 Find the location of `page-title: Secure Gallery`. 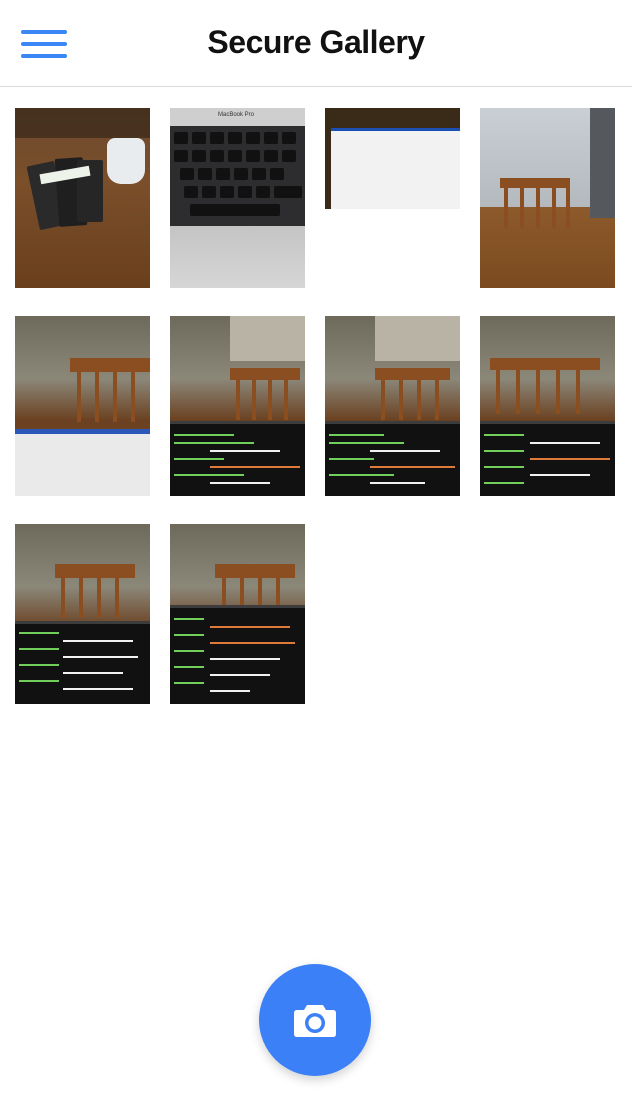

page-title: Secure Gallery is located at coordinates (316, 42).